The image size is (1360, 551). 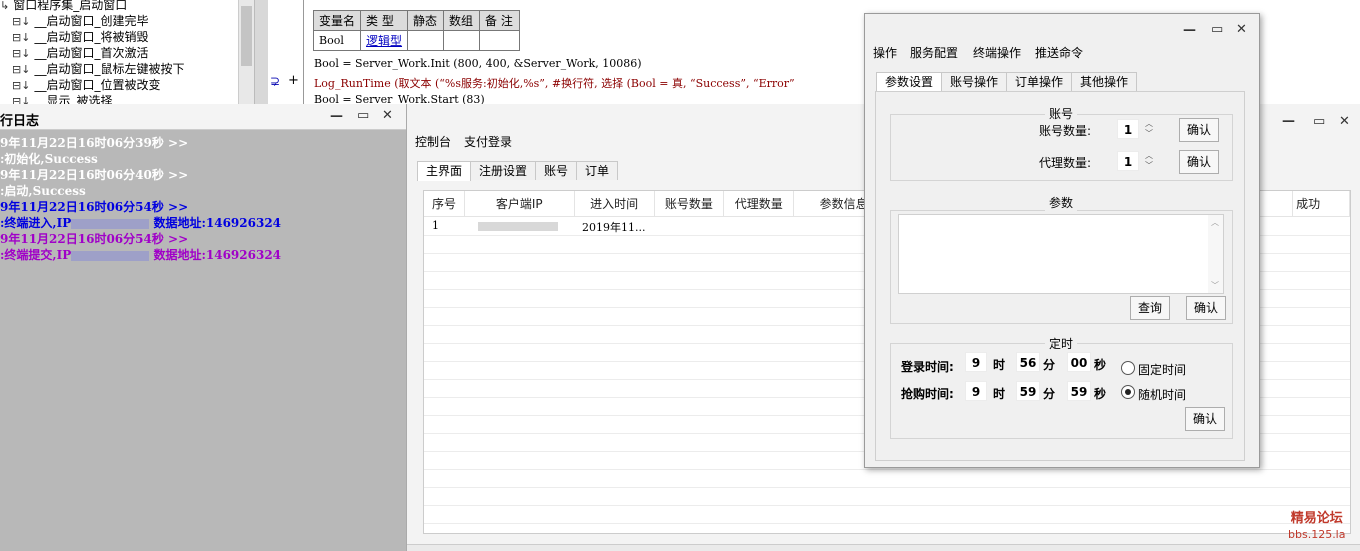 I want to click on menu-push-command: 推送命令, so click(x=1059, y=52).